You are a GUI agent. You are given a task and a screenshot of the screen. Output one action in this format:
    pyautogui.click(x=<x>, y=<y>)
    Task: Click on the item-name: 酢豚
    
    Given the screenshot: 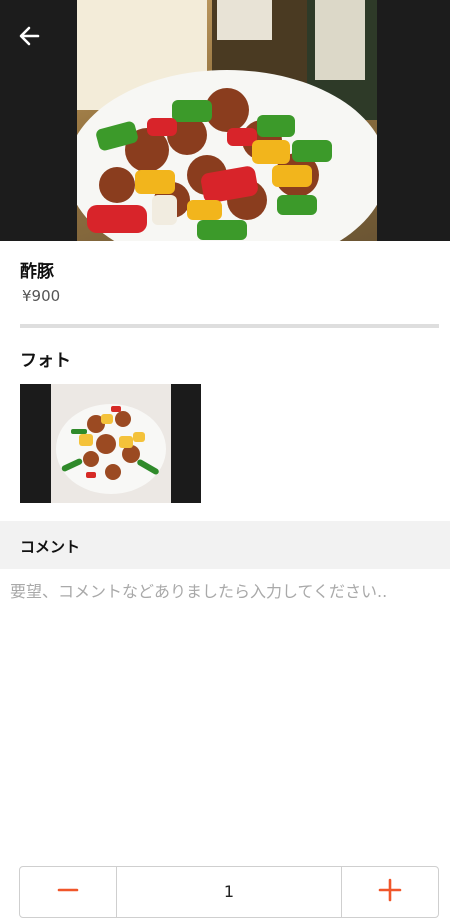 What is the action you would take?
    pyautogui.click(x=37, y=272)
    